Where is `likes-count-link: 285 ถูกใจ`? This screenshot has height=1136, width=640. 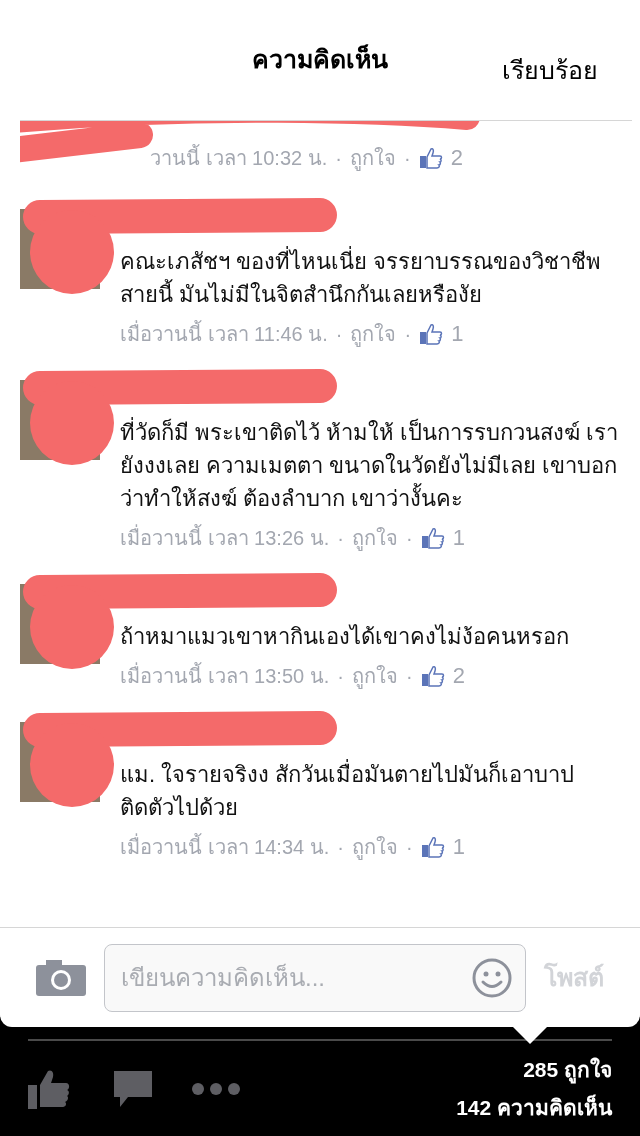
likes-count-link: 285 ถูกใจ is located at coordinates (567, 1070).